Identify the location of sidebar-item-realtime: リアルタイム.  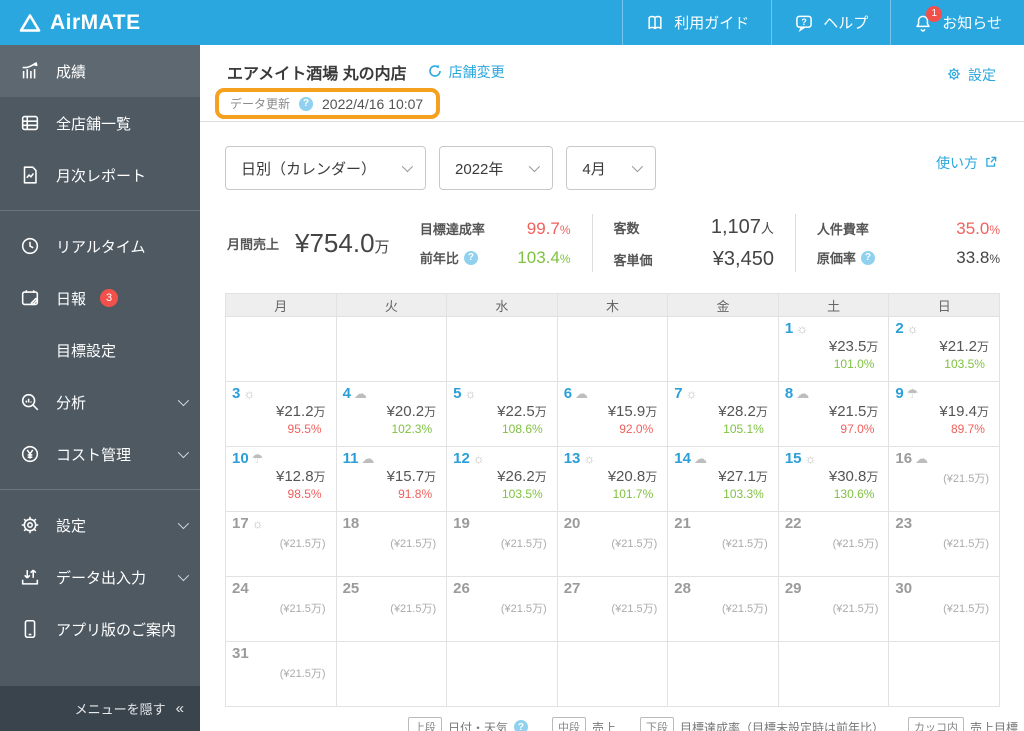
(100, 246).